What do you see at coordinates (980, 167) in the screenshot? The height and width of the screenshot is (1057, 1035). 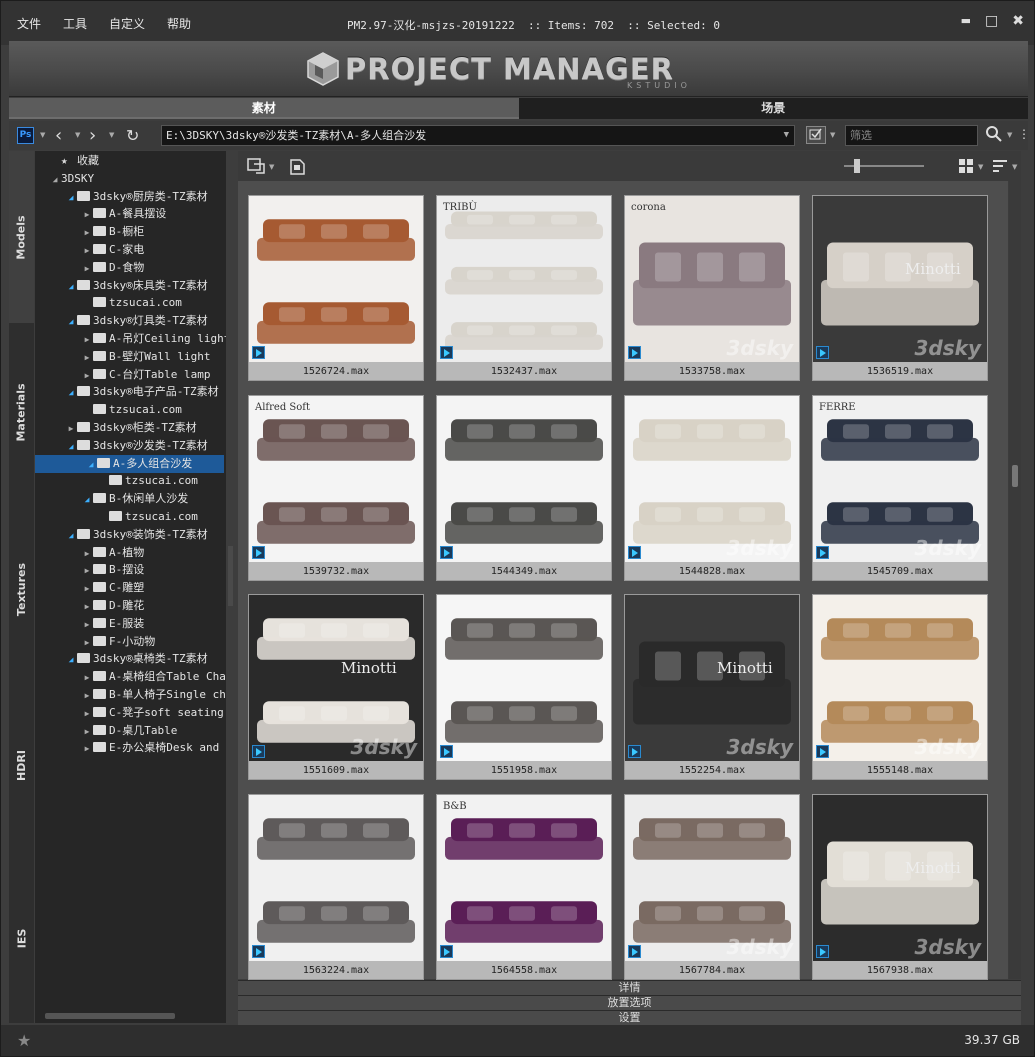 I see `view-dropdown-icon: ▼` at bounding box center [980, 167].